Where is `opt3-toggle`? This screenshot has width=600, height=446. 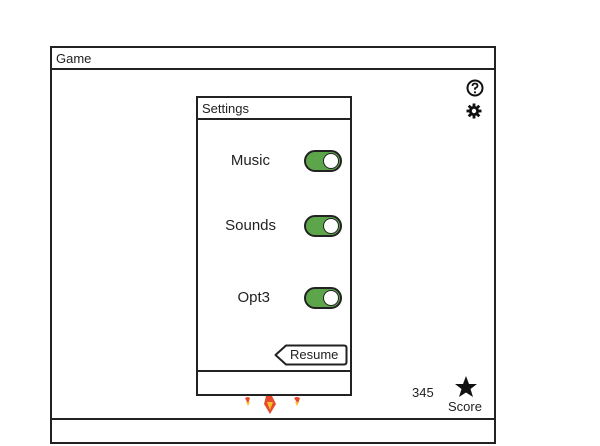
opt3-toggle is located at coordinates (323, 298).